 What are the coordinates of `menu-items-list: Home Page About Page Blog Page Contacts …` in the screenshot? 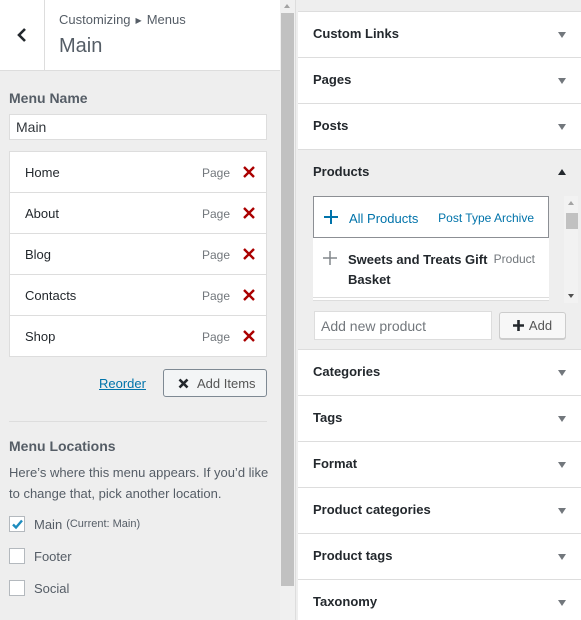 It's located at (138, 254).